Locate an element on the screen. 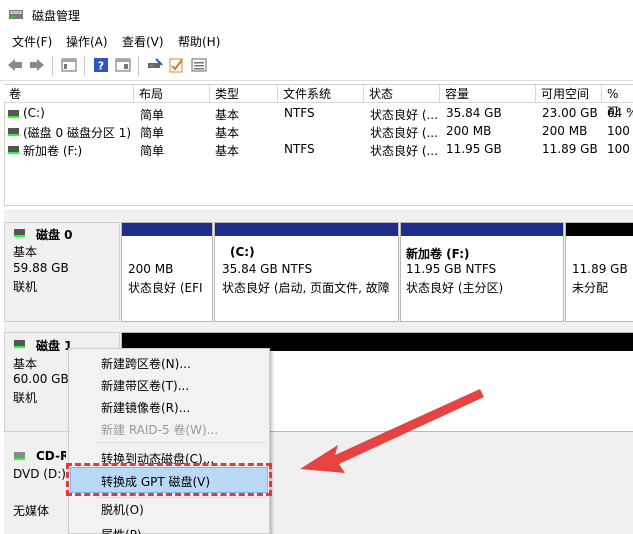 The image size is (633, 534). cell-percent-free: 64 % is located at coordinates (620, 113).